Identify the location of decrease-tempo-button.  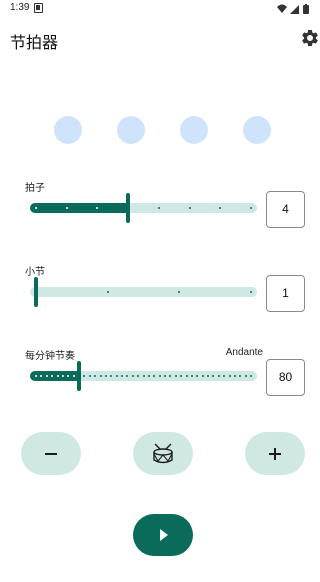
(51, 453).